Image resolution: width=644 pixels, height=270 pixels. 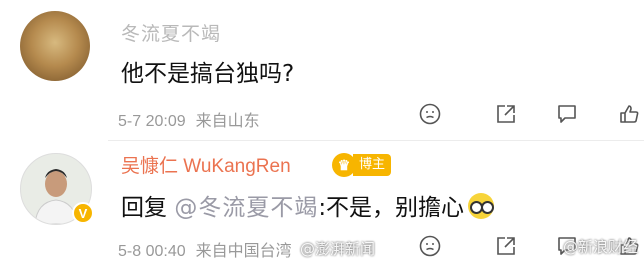 I want to click on comment-icon, so click(x=567, y=114).